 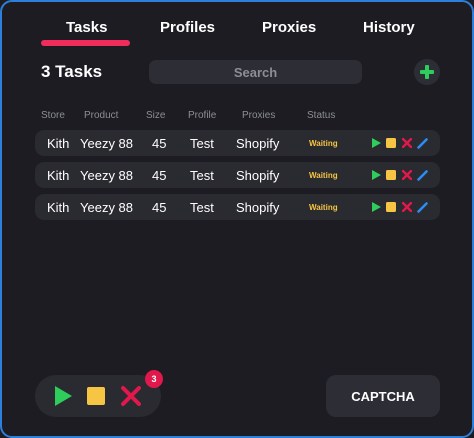 What do you see at coordinates (156, 115) in the screenshot?
I see `column-header-size: Size` at bounding box center [156, 115].